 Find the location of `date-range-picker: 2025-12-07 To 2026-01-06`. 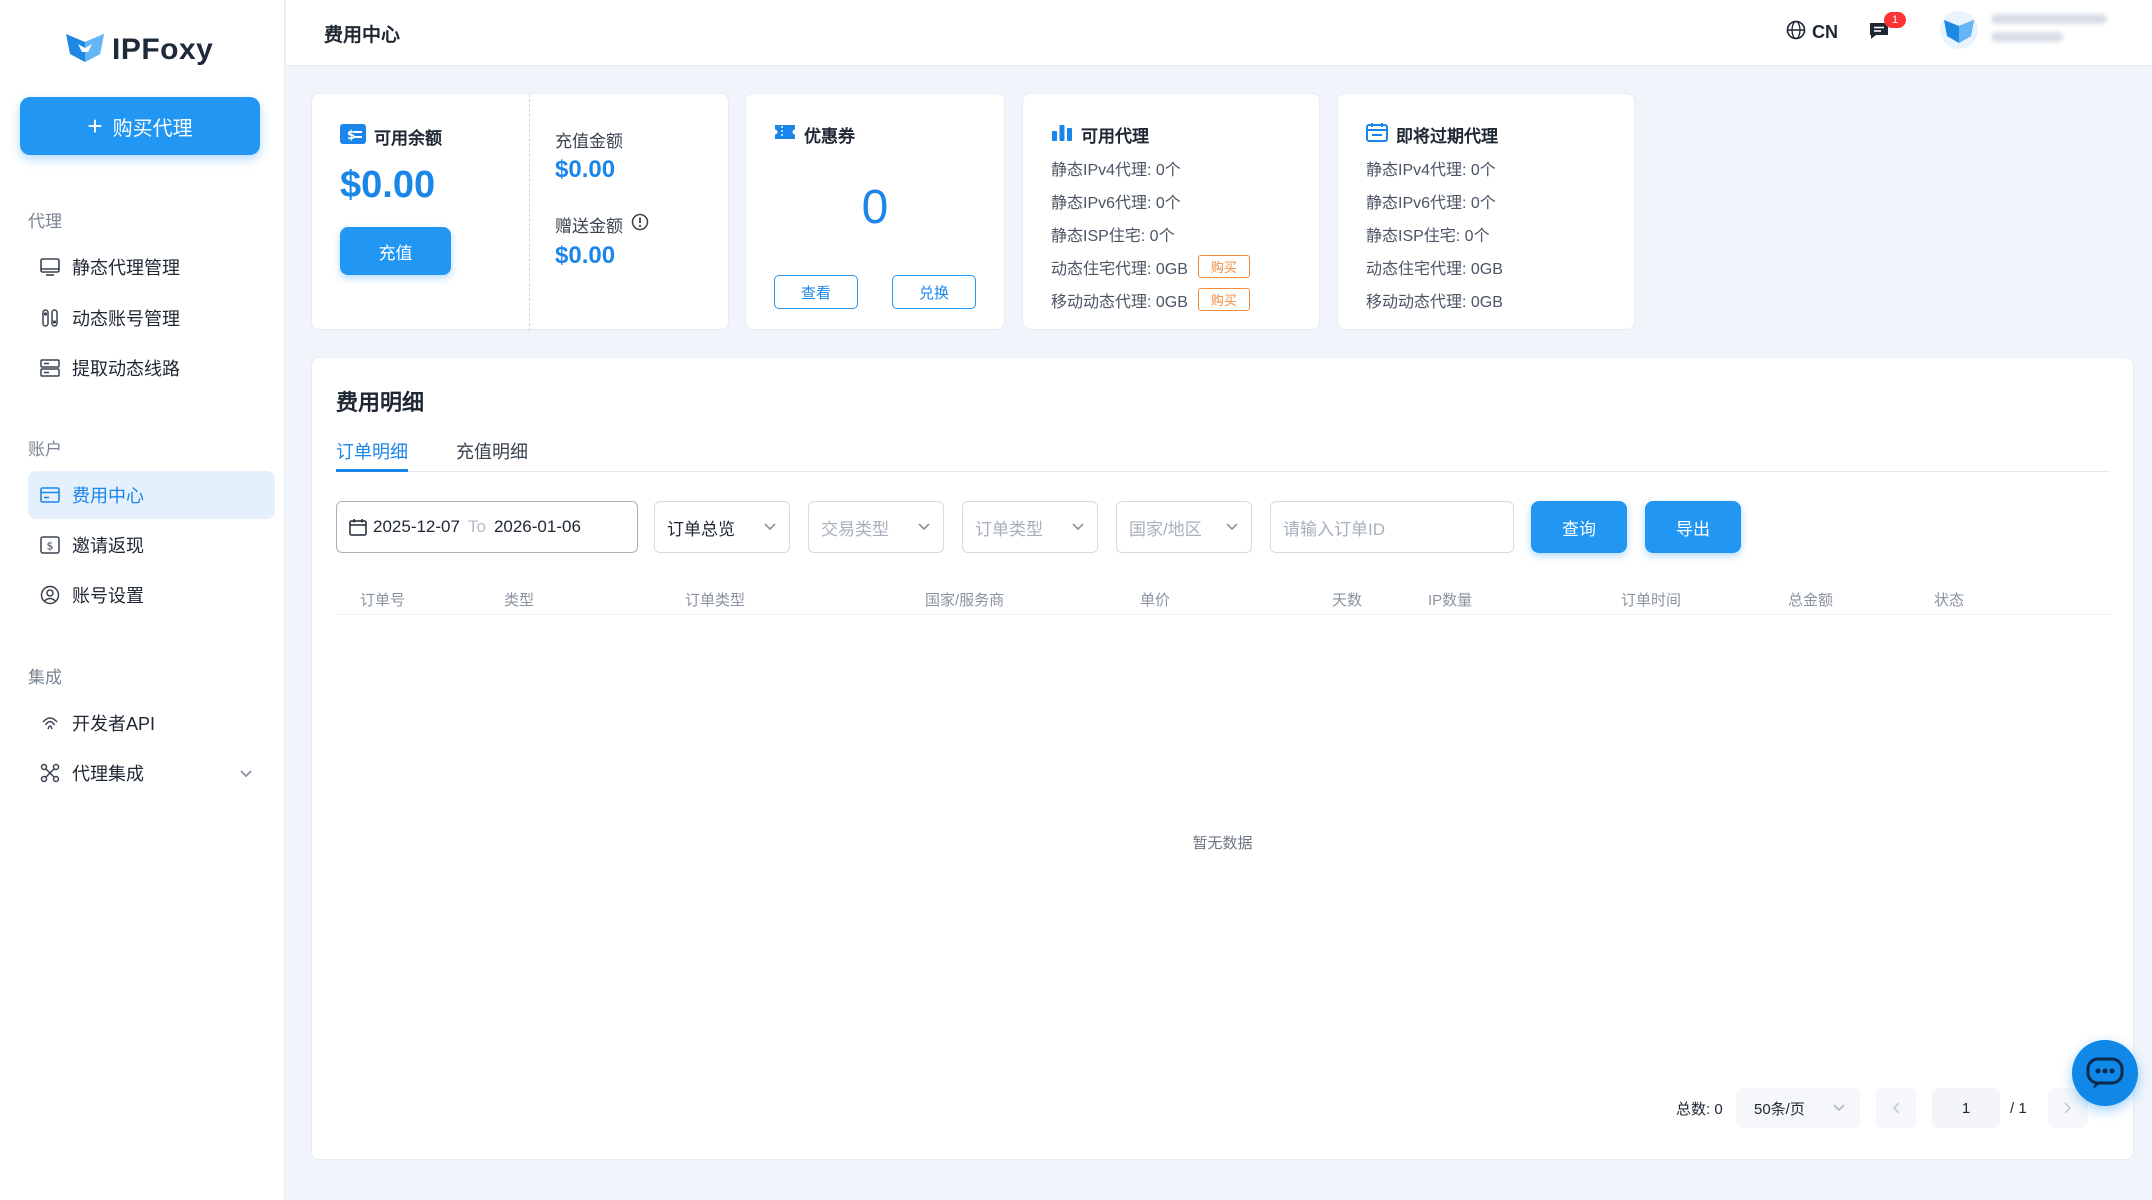

date-range-picker: 2025-12-07 To 2026-01-06 is located at coordinates (487, 527).